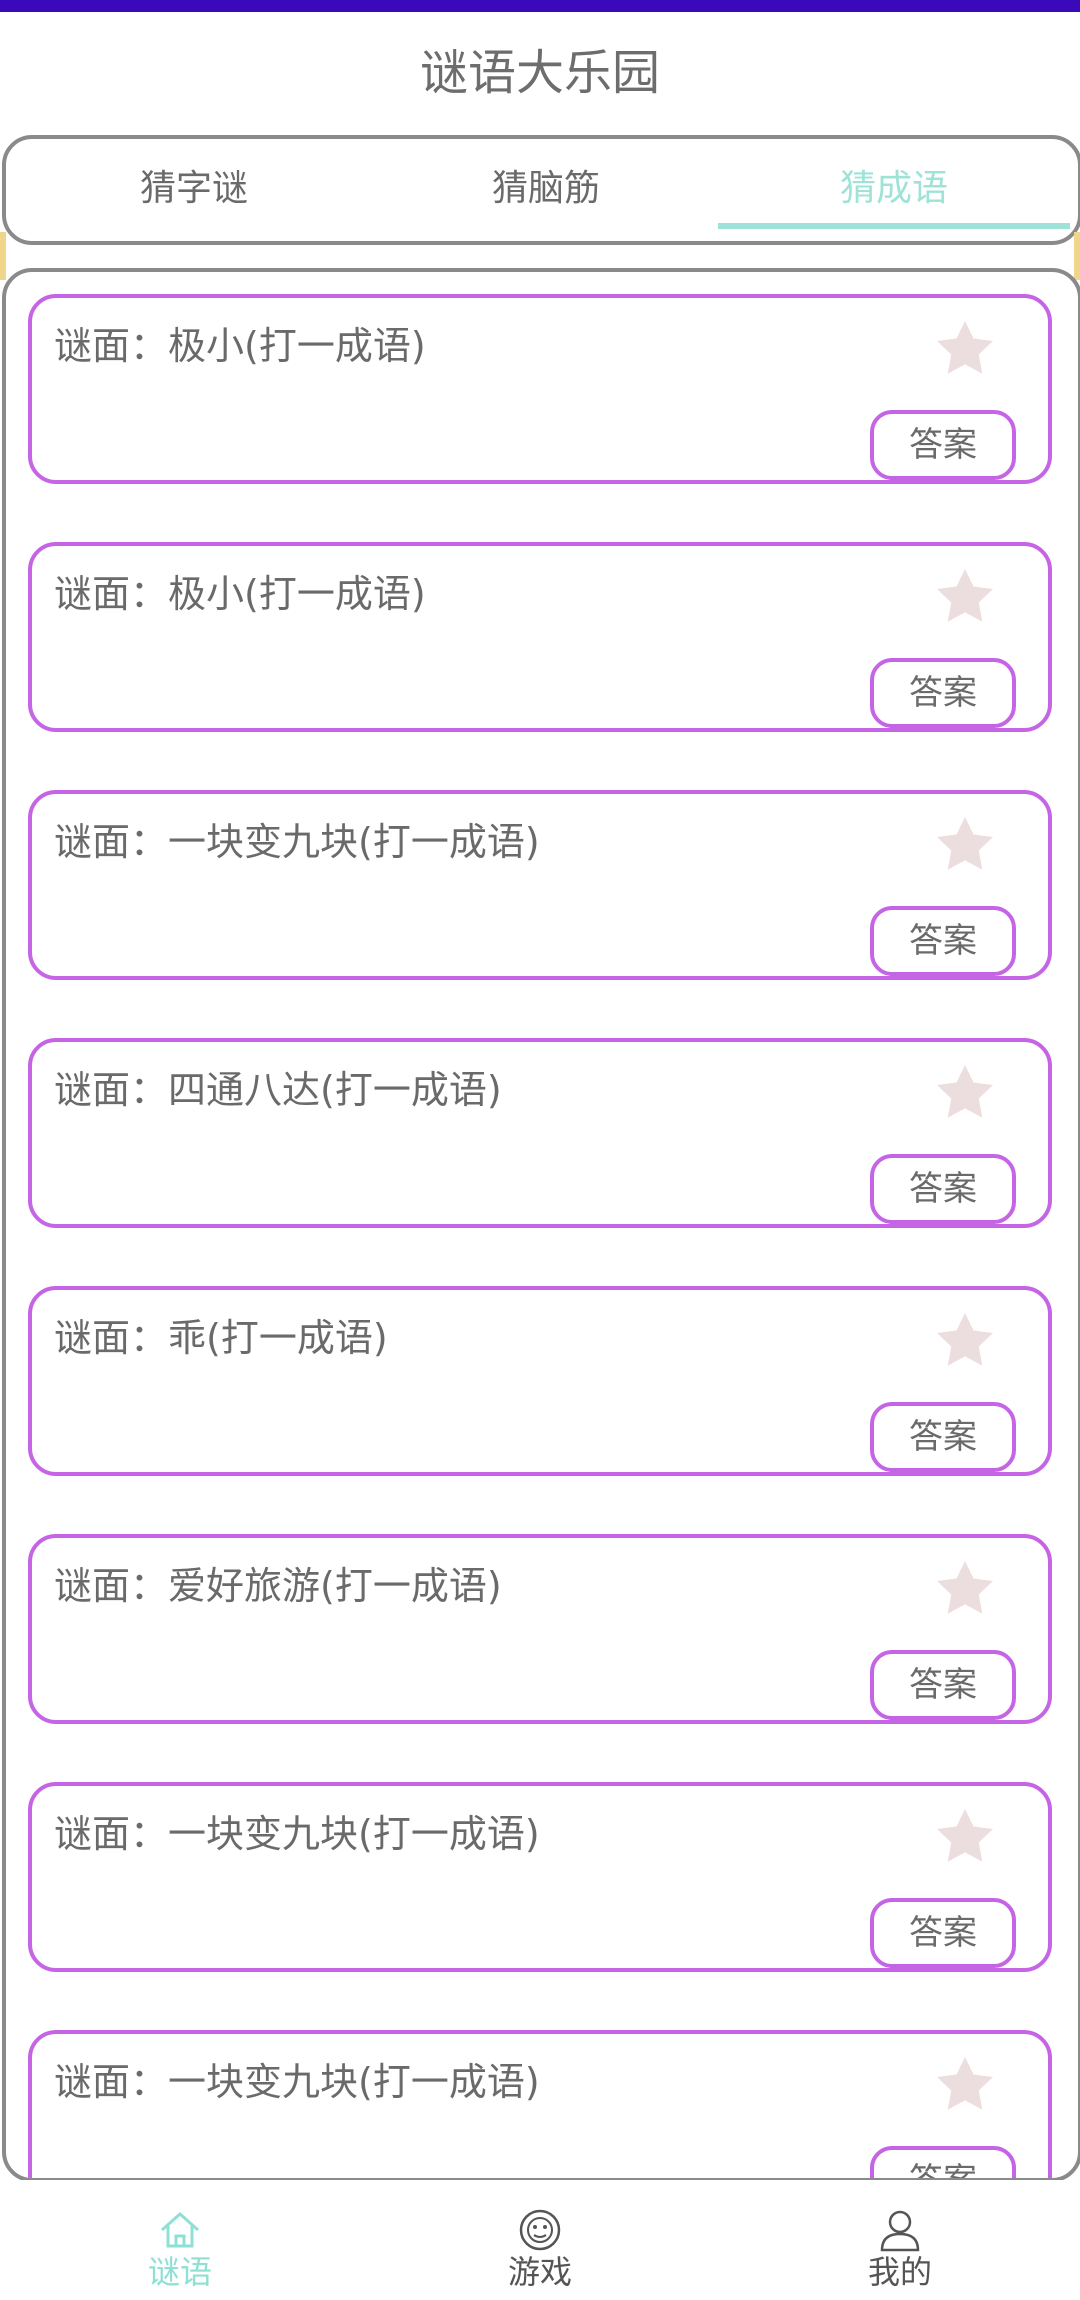 The height and width of the screenshot is (2300, 1080). Describe the element at coordinates (194, 189) in the screenshot. I see `tab-guess-character: 猜字谜` at that location.